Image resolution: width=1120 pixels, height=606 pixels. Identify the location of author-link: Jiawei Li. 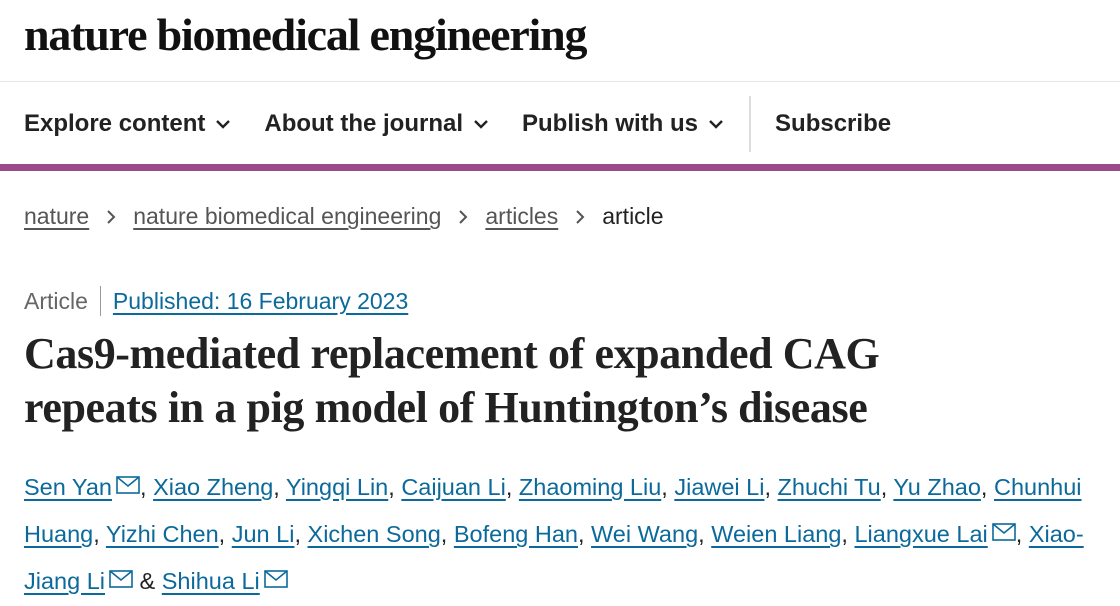
(719, 487).